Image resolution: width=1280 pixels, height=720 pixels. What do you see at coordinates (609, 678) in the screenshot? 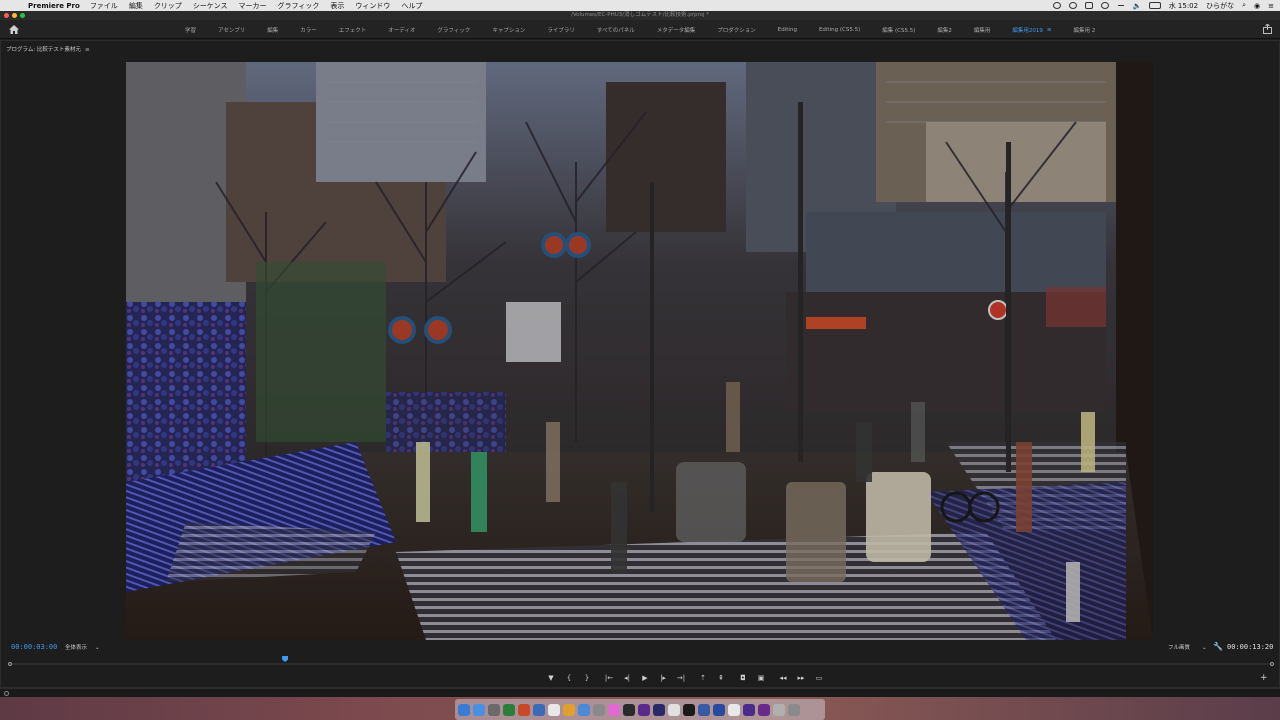
I see `go-to-in-button: |←` at bounding box center [609, 678].